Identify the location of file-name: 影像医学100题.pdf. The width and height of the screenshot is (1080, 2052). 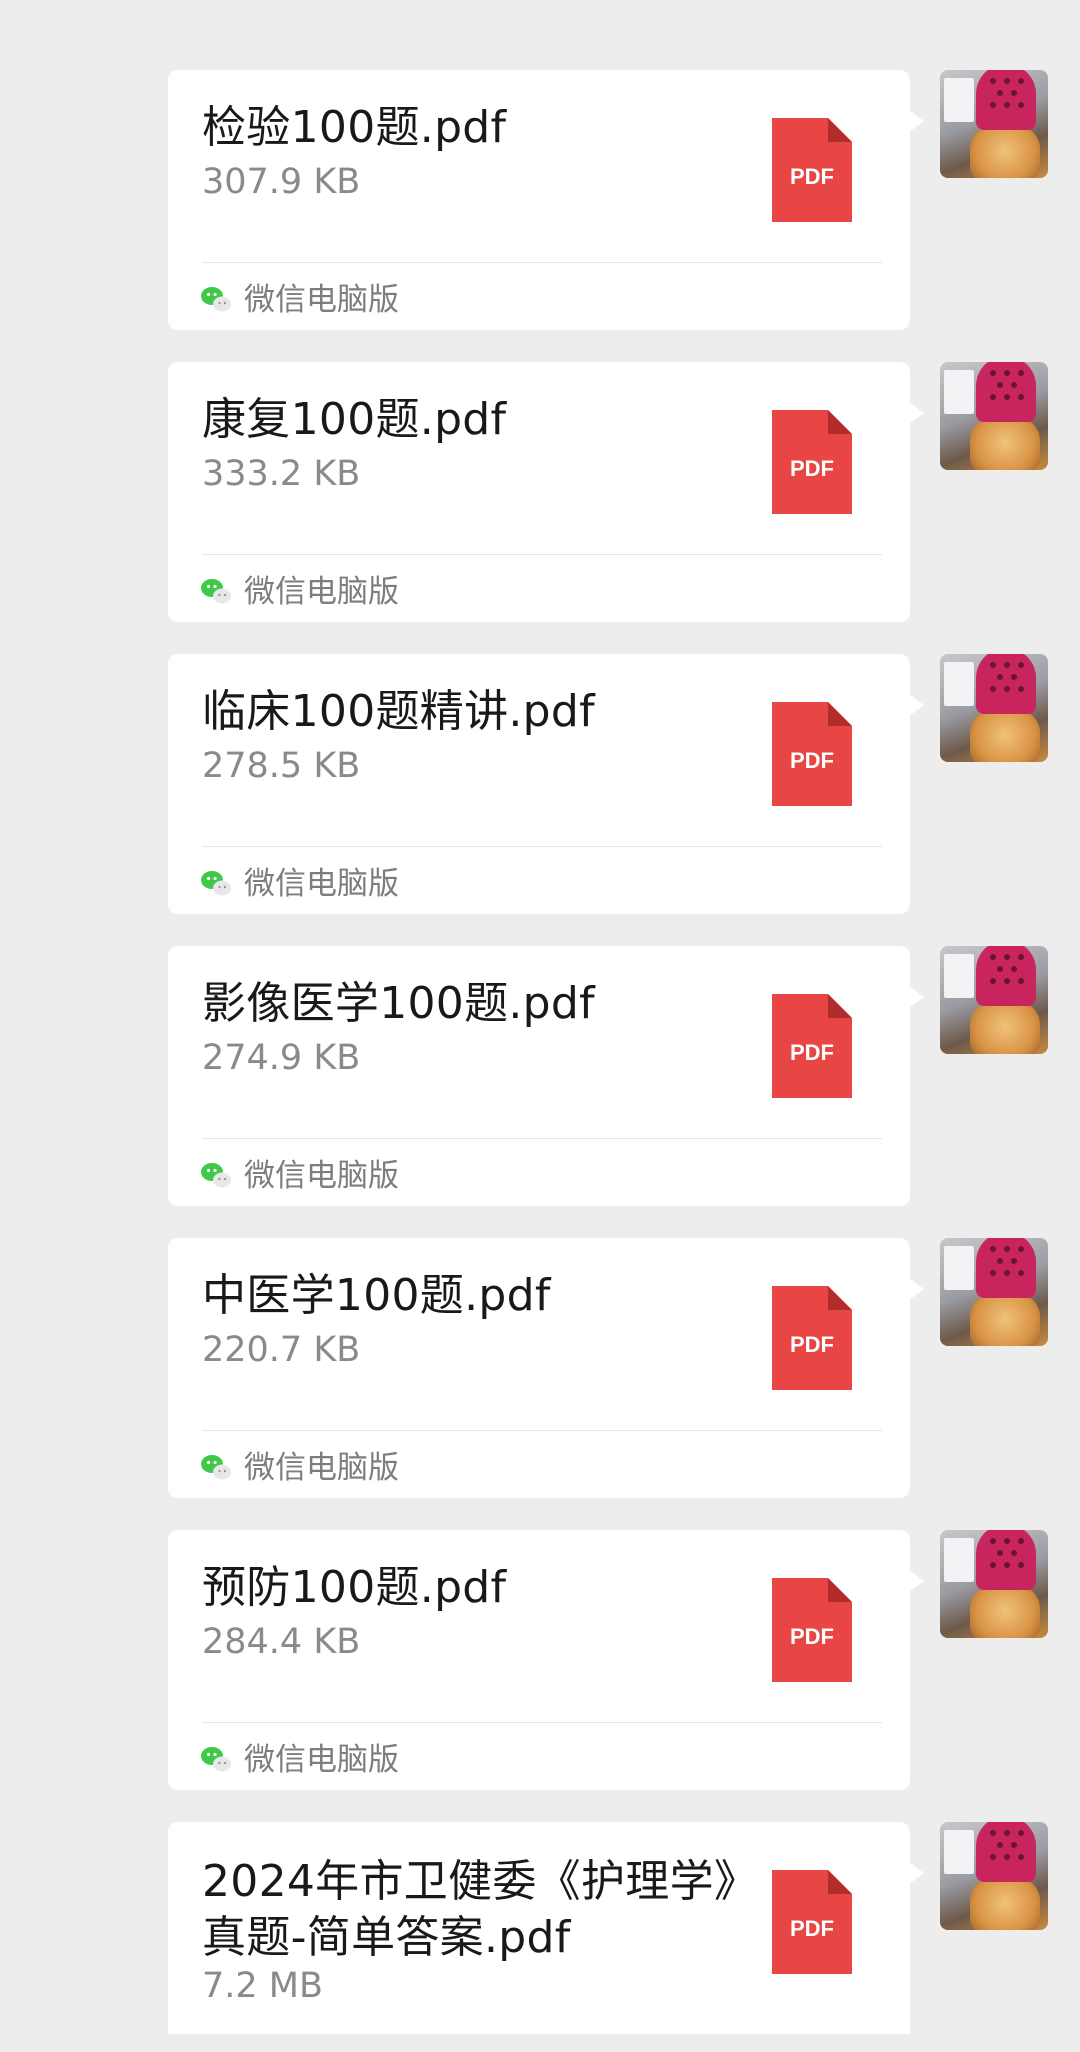
(398, 1003).